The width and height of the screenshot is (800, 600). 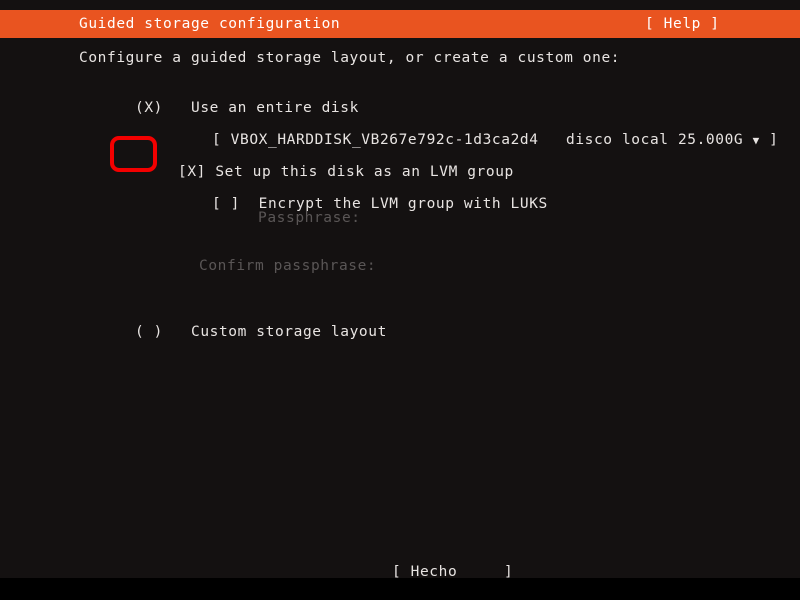 What do you see at coordinates (400, 589) in the screenshot?
I see `letterbox-strip` at bounding box center [400, 589].